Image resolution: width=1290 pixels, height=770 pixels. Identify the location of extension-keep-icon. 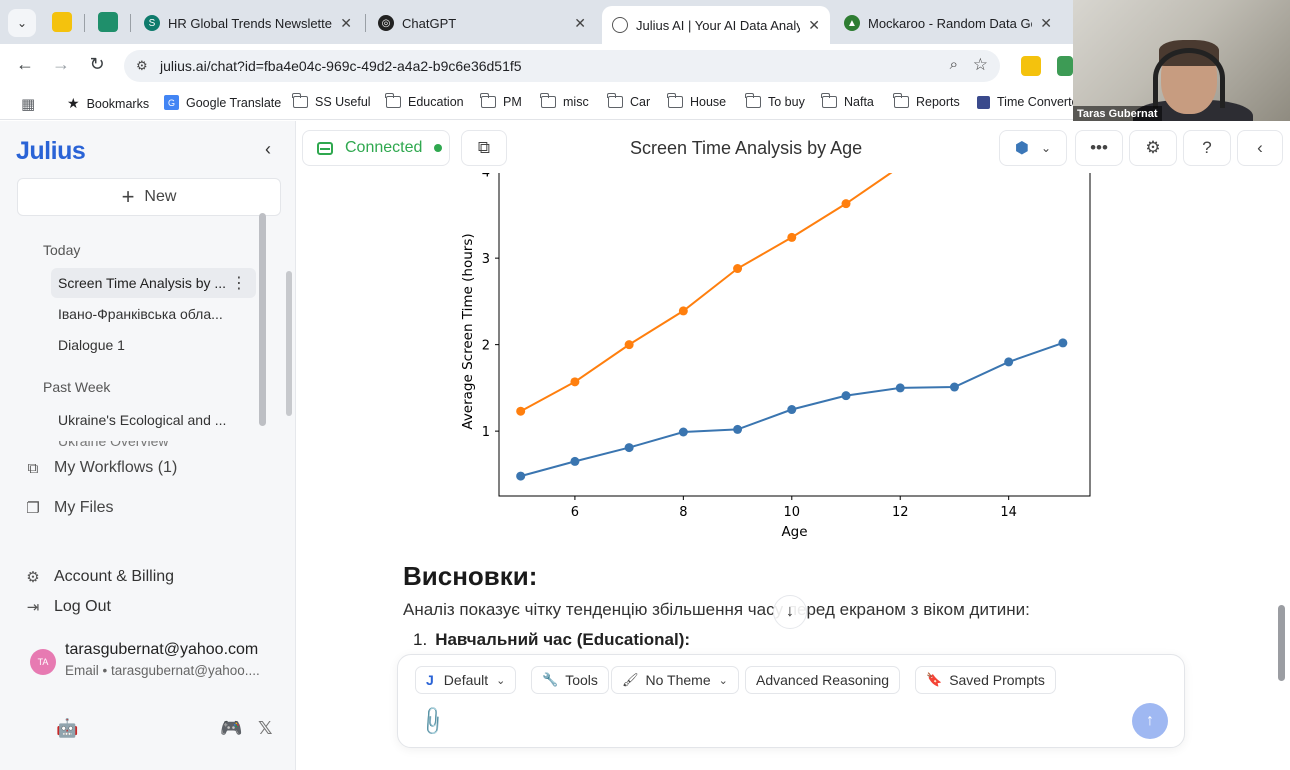
(1031, 66).